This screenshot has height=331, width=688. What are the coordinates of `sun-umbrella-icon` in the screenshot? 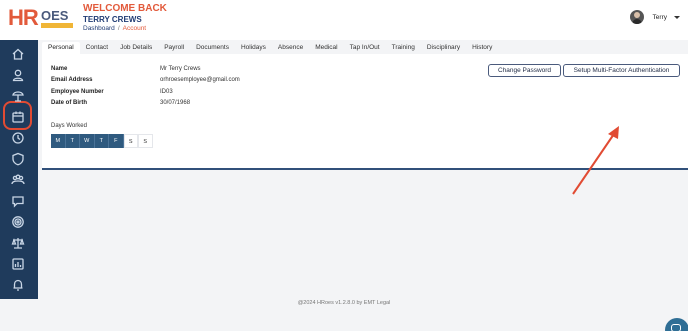 It's located at (18, 96).